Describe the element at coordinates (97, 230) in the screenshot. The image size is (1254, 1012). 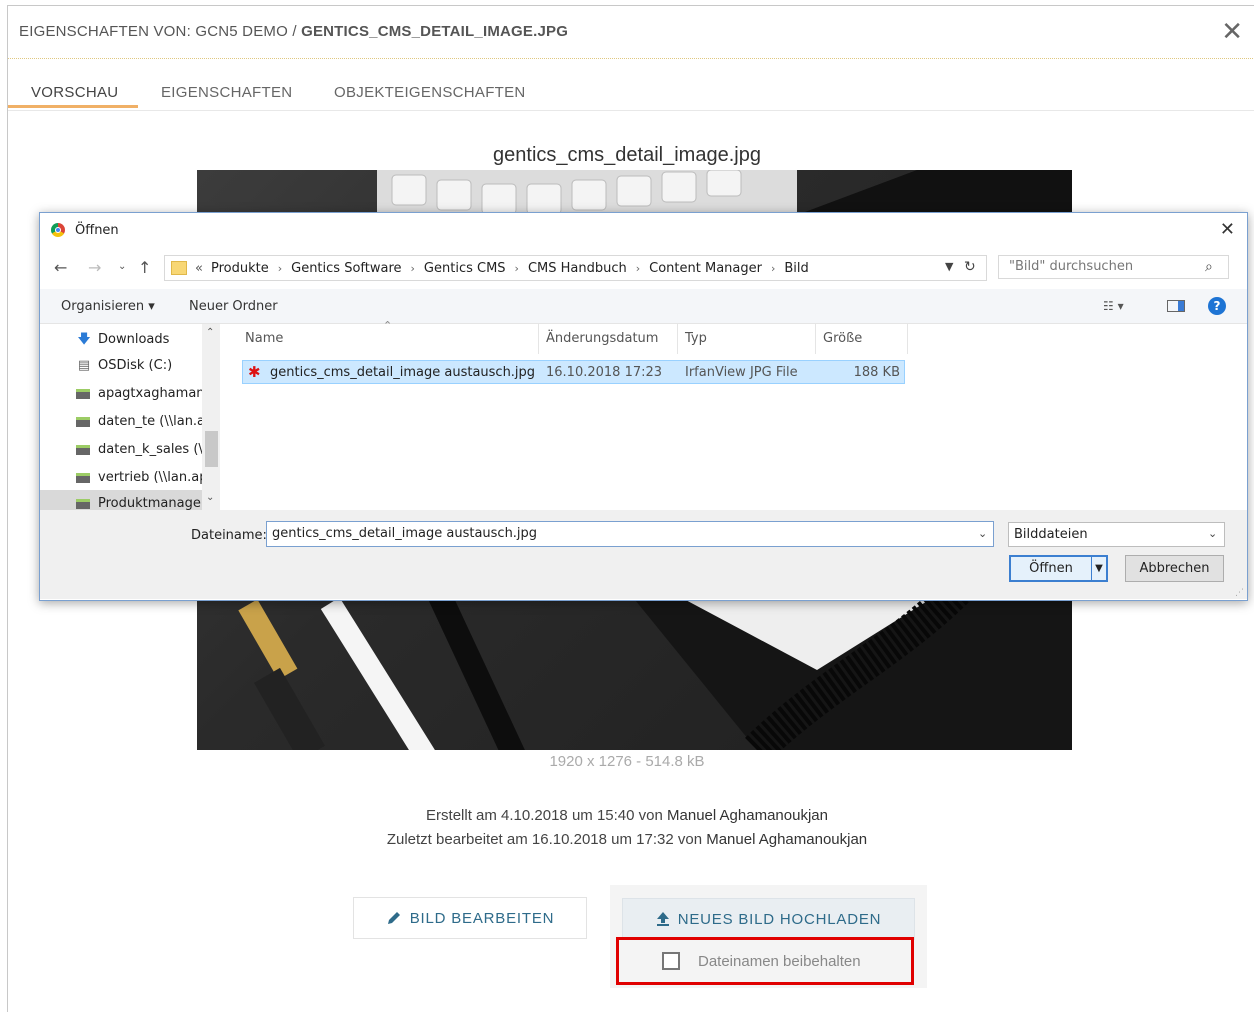
I see `dialog-title: Öffnen` at that location.